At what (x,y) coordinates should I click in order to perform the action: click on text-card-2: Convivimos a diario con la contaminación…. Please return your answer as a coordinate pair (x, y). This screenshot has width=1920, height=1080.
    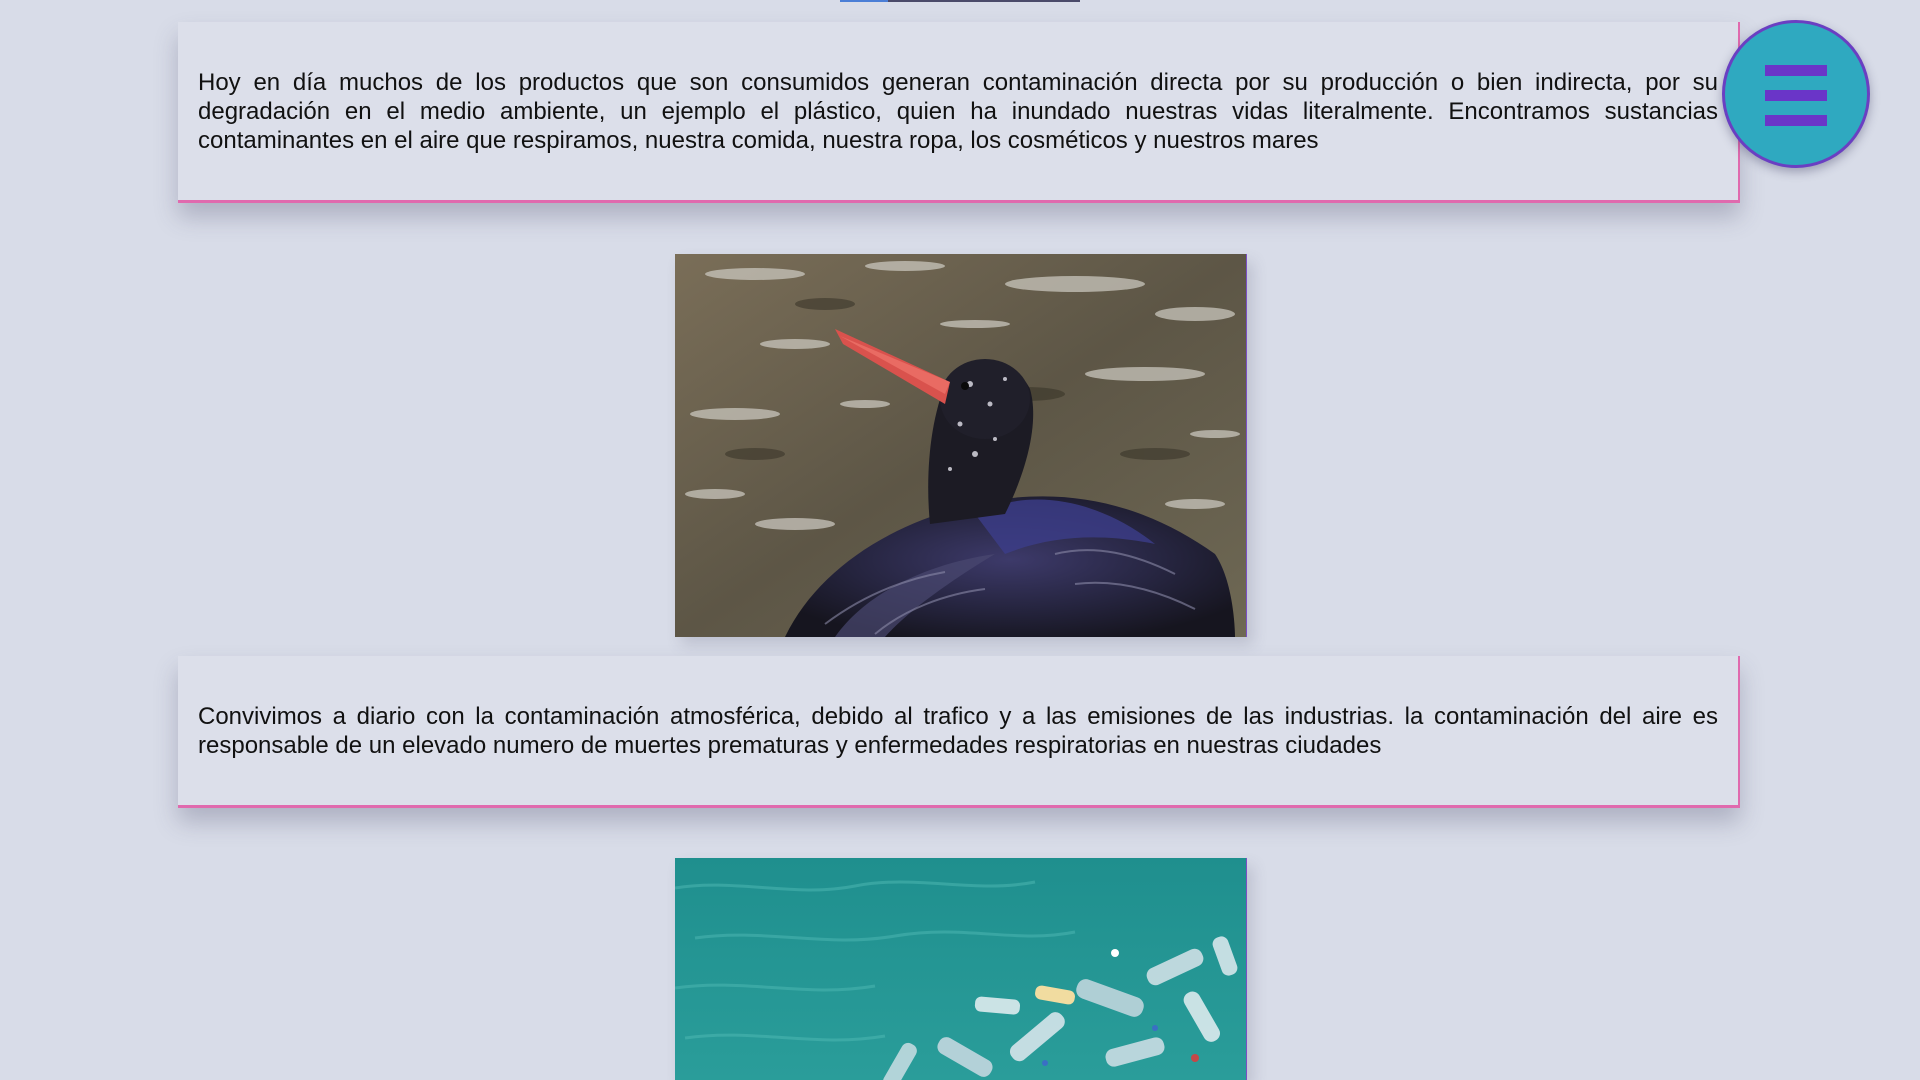
    Looking at the image, I should click on (959, 732).